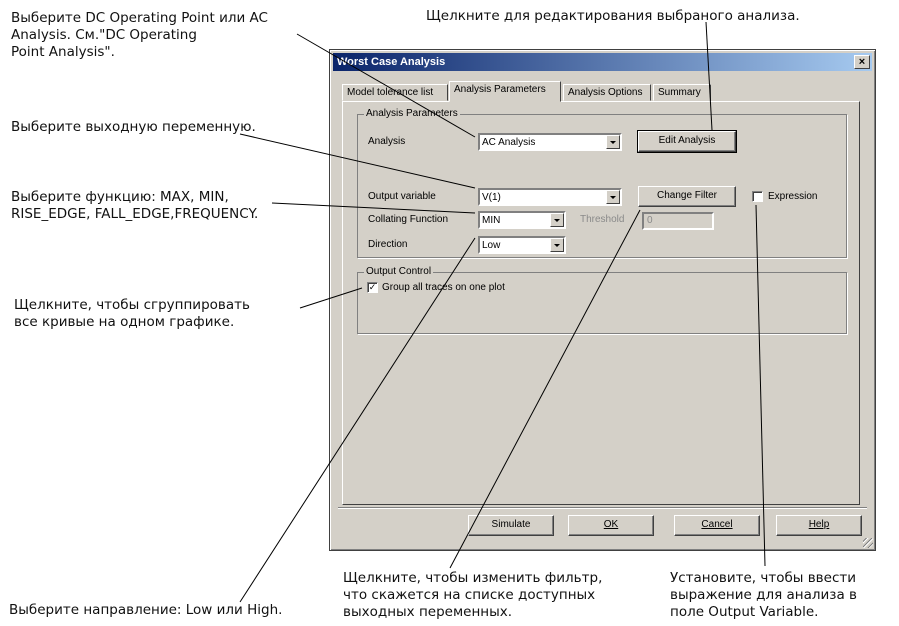 This screenshot has height=626, width=899. What do you see at coordinates (412, 113) in the screenshot?
I see `analysis-parameters-group-label: Analysis Parameters` at bounding box center [412, 113].